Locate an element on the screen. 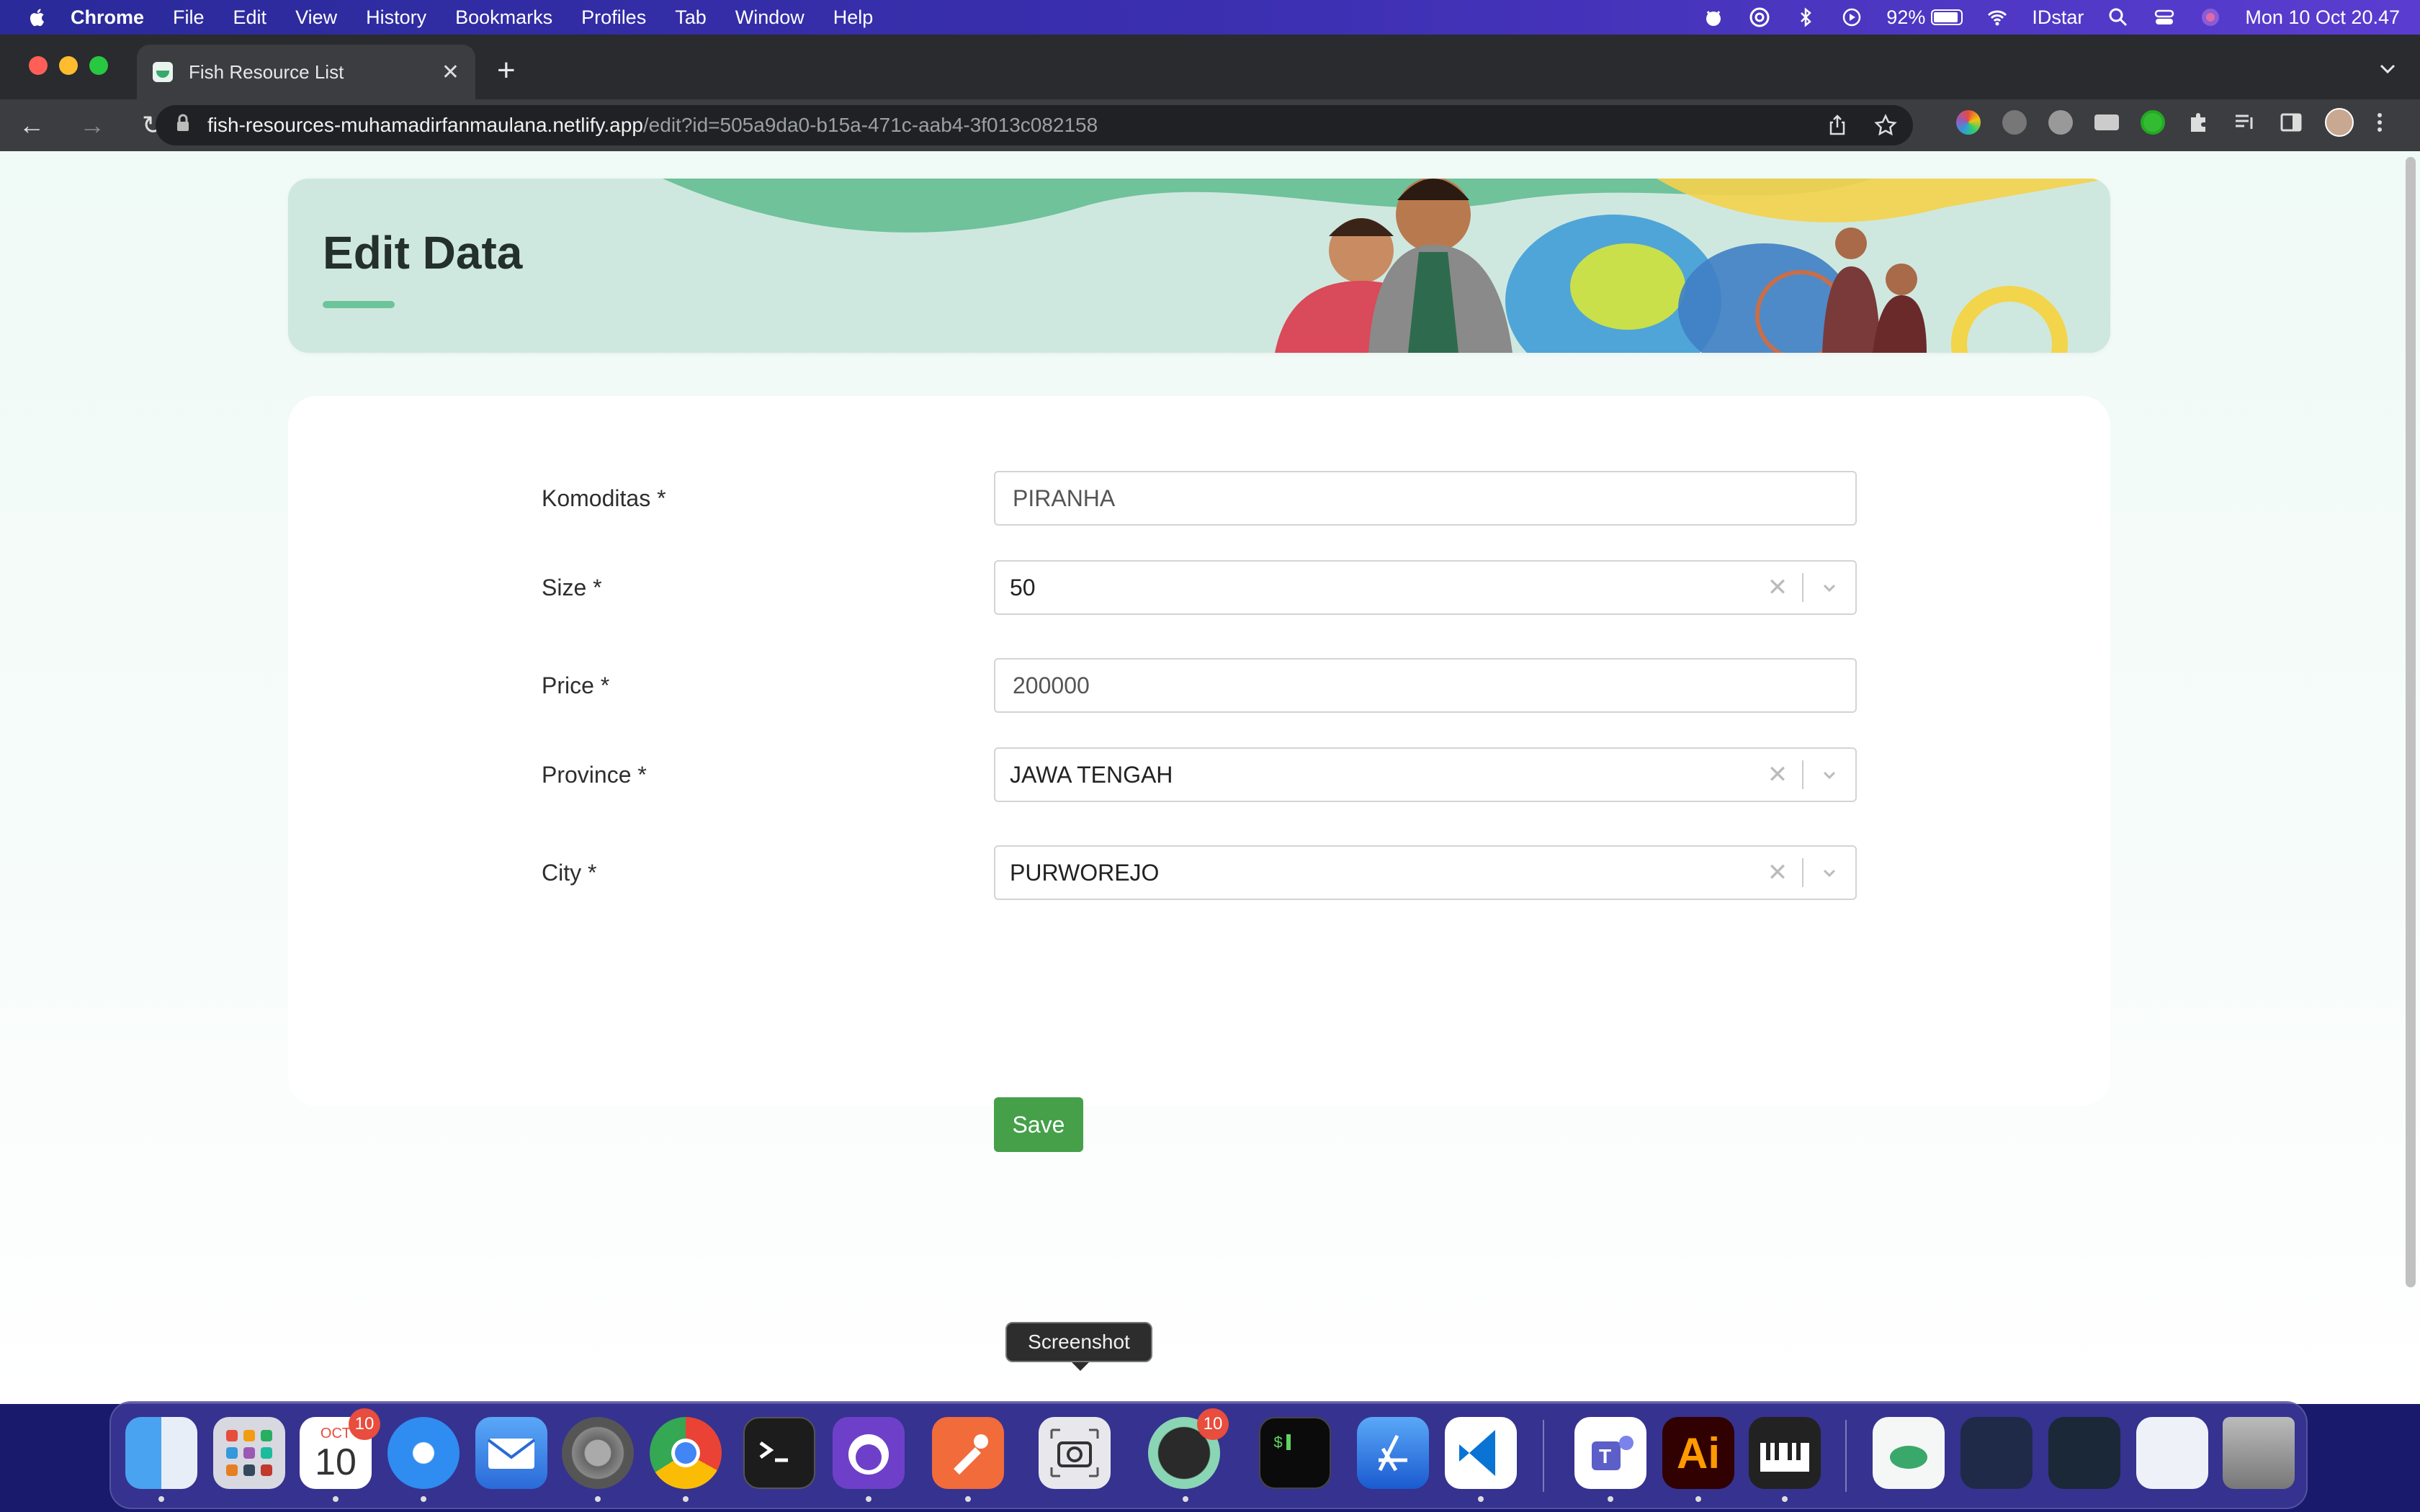 This screenshot has height=1512, width=2420. dark-mode-extension-icon is located at coordinates (2015, 122).